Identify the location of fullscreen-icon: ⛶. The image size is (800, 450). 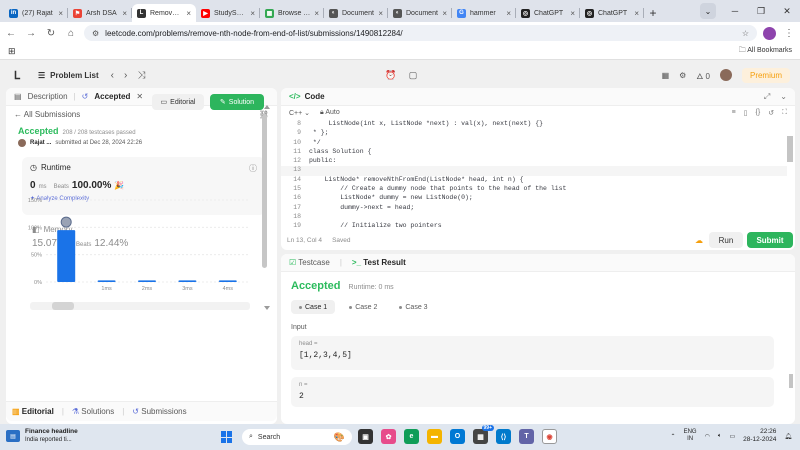
(784, 113).